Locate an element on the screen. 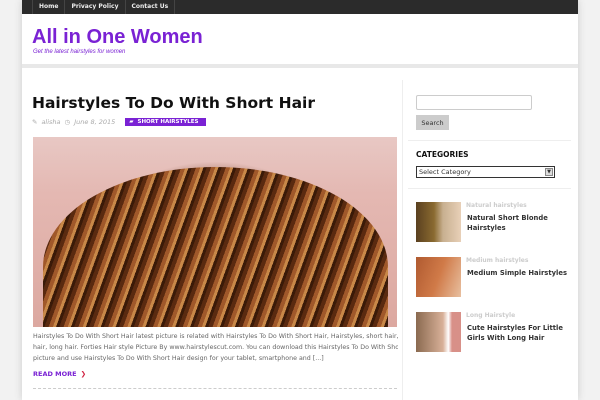 Image resolution: width=600 pixels, height=400 pixels. search-input is located at coordinates (474, 102).